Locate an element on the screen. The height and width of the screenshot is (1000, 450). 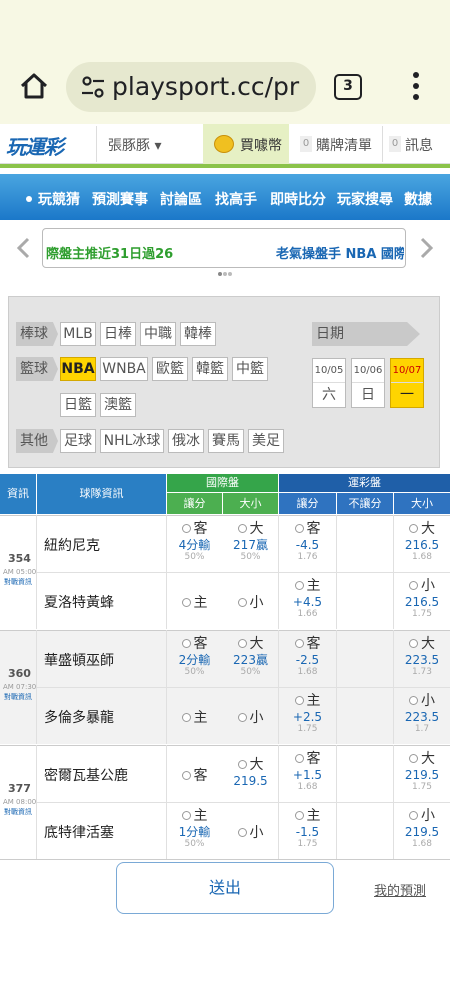
nav-item-player-search: 玩家搜尋 is located at coordinates (365, 199).